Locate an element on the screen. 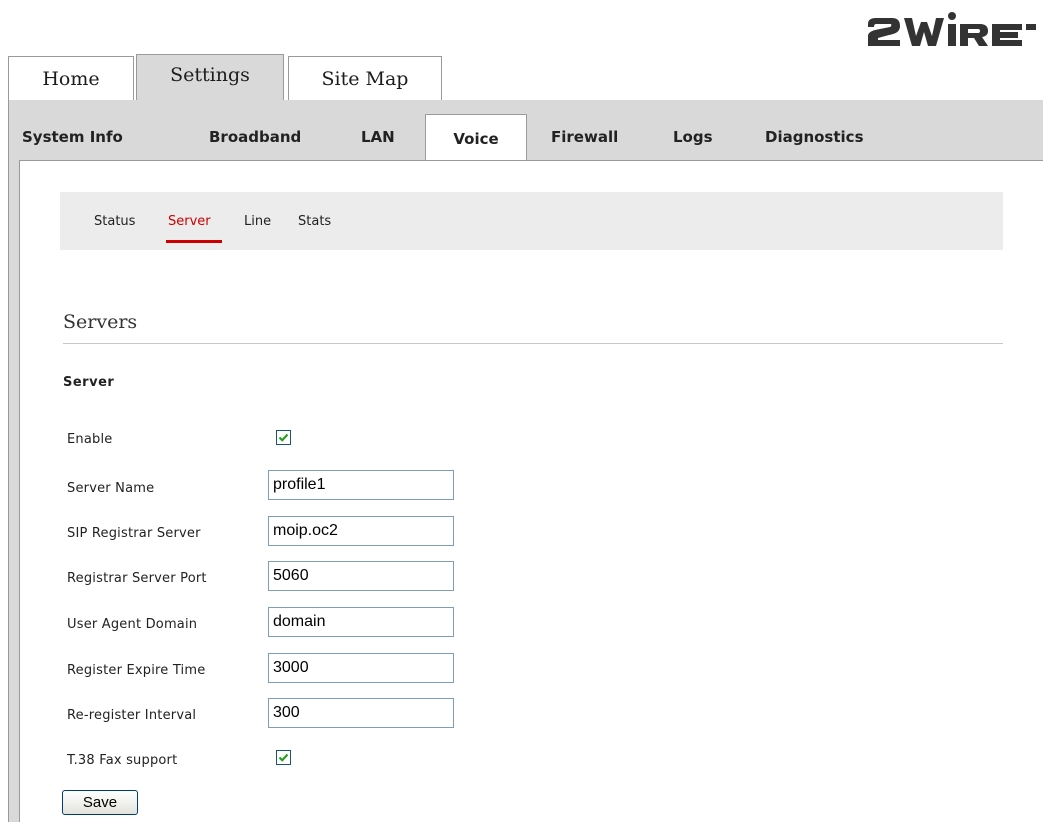 The image size is (1043, 822). section-title: Servers is located at coordinates (100, 322).